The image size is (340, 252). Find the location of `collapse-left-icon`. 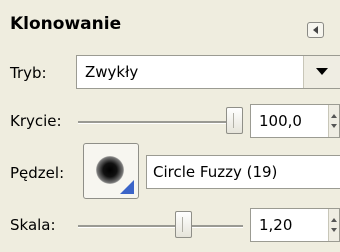

collapse-left-icon is located at coordinates (315, 30).